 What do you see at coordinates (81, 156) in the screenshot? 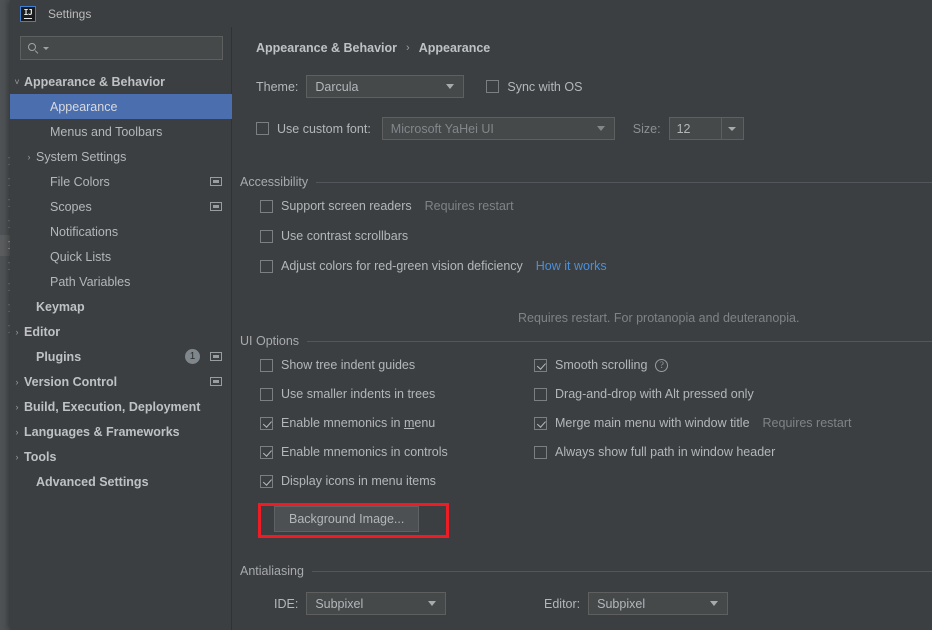
I see `sidebar-item-label: System Settings` at bounding box center [81, 156].